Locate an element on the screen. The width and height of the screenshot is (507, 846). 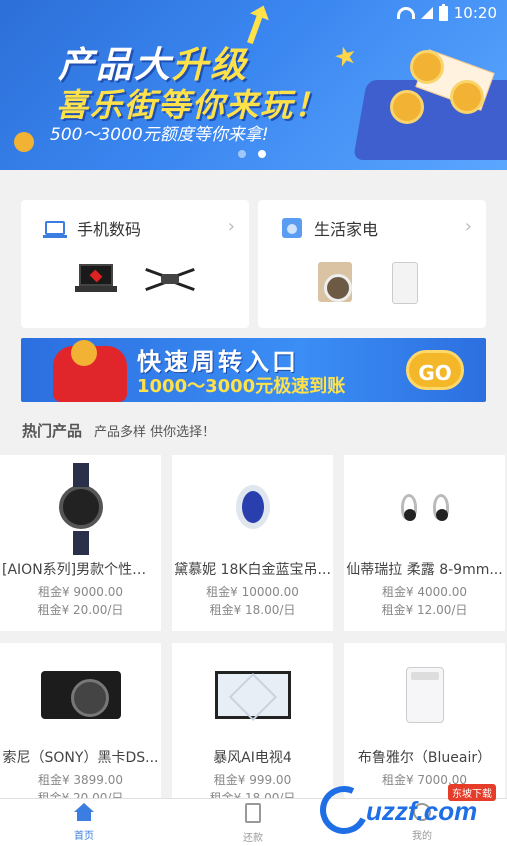
bill-icon is located at coordinates (253, 813).